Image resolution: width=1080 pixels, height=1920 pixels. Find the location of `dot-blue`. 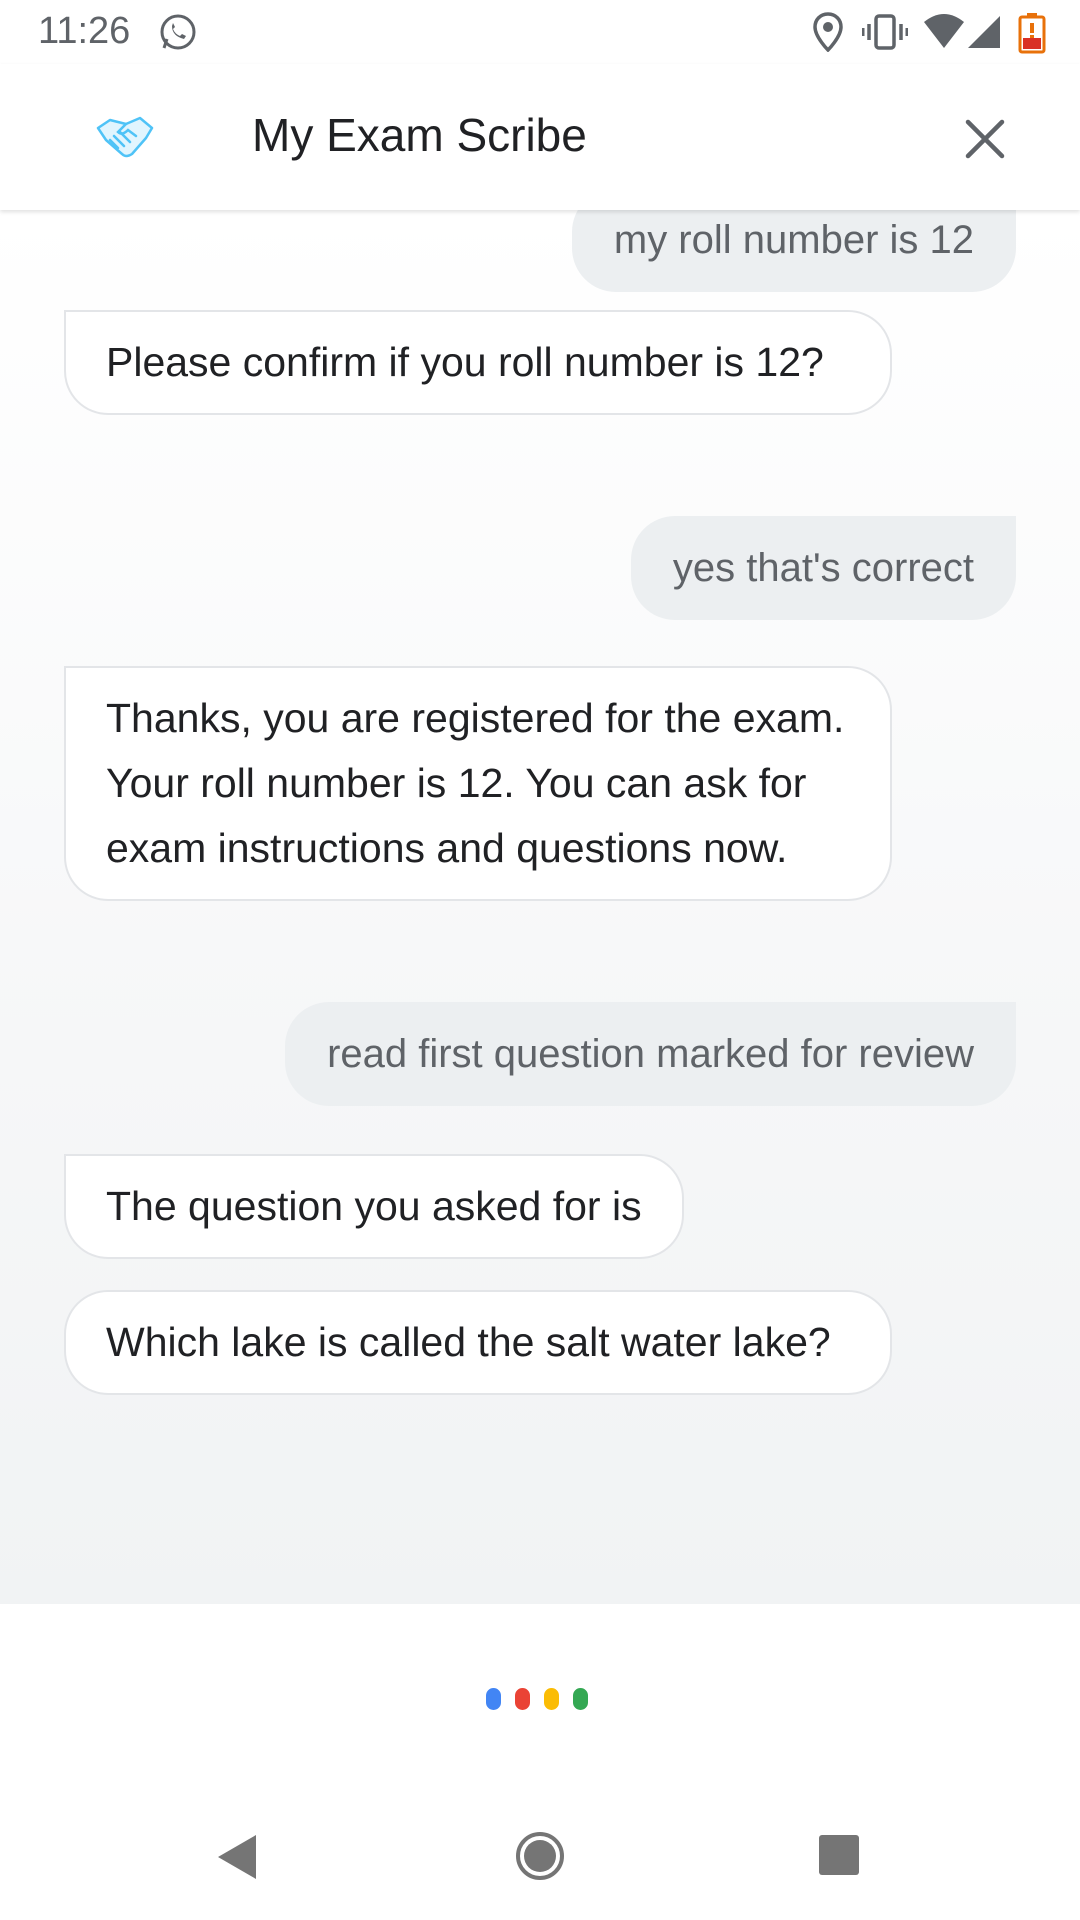

dot-blue is located at coordinates (493, 1699).